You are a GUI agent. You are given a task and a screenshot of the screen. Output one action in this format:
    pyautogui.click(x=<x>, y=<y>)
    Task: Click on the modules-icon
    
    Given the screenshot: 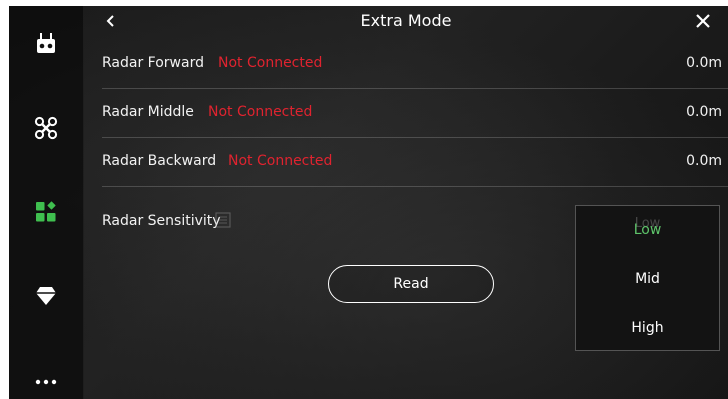 What is the action you would take?
    pyautogui.click(x=46, y=211)
    